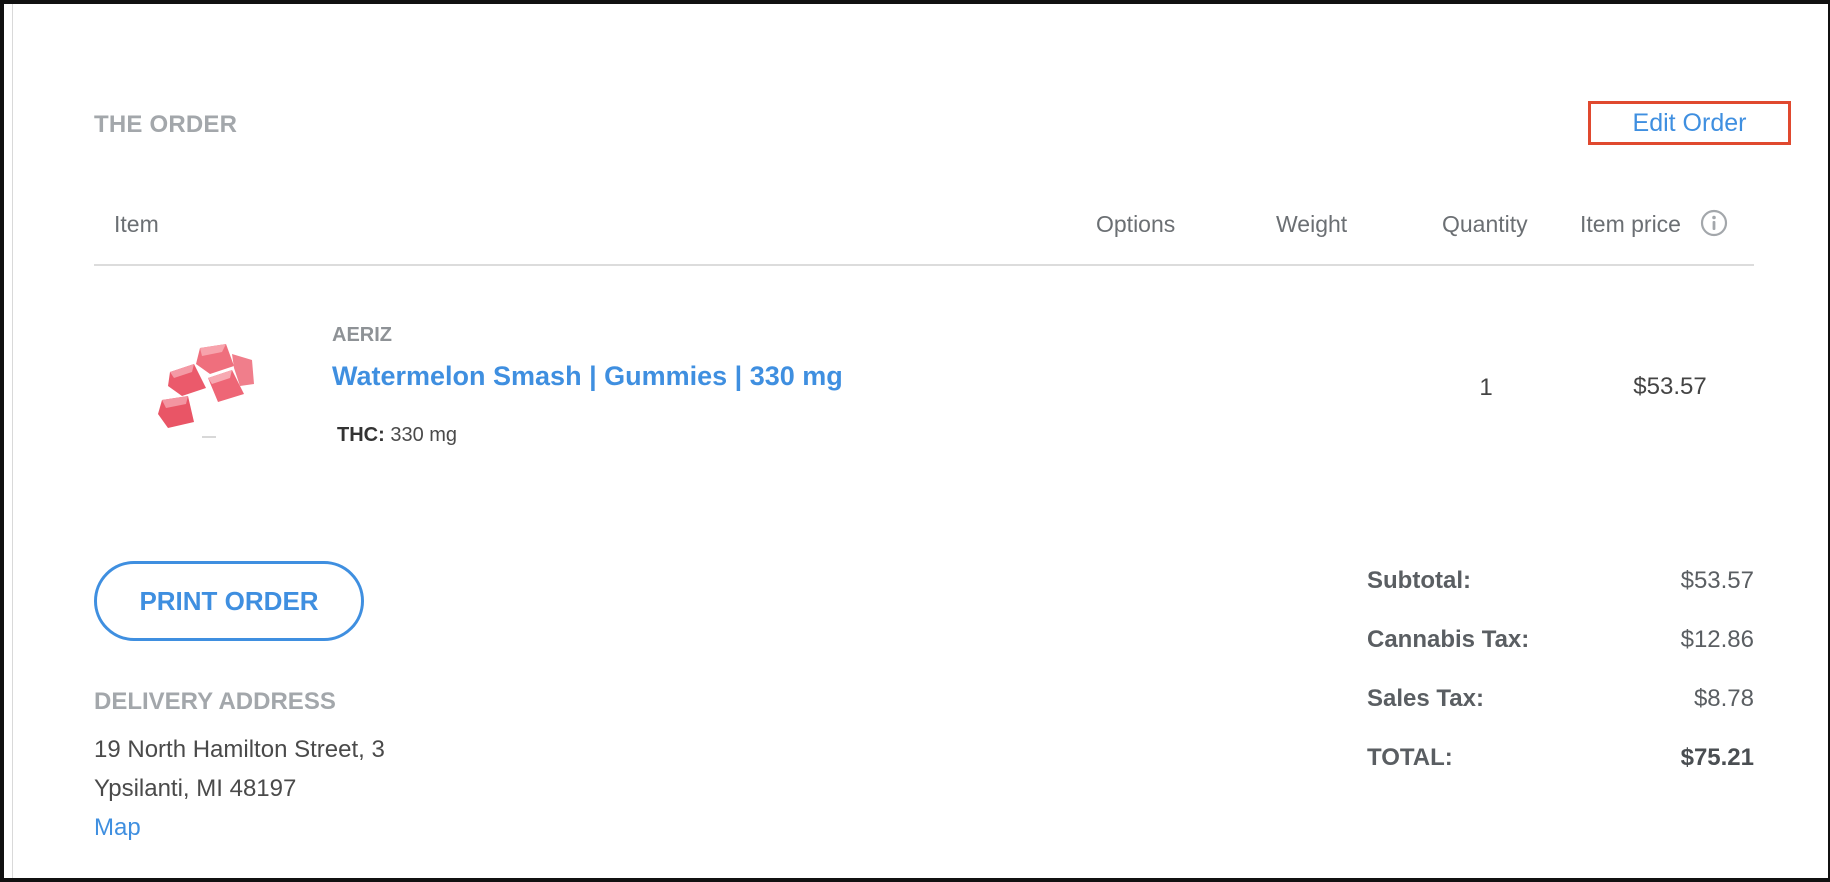 This screenshot has height=882, width=1830. Describe the element at coordinates (1723, 698) in the screenshot. I see `sales-tax-value: $8.78` at that location.